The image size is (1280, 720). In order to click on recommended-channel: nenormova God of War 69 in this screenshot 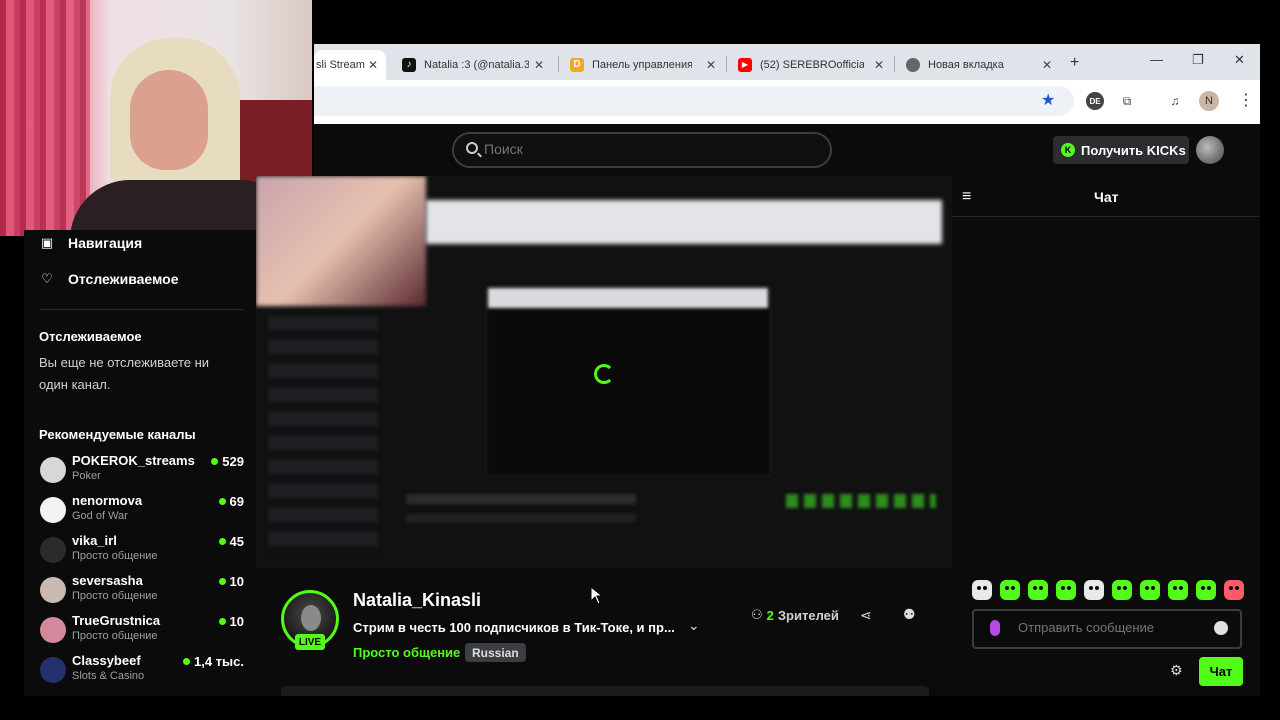, I will do `click(142, 511)`.